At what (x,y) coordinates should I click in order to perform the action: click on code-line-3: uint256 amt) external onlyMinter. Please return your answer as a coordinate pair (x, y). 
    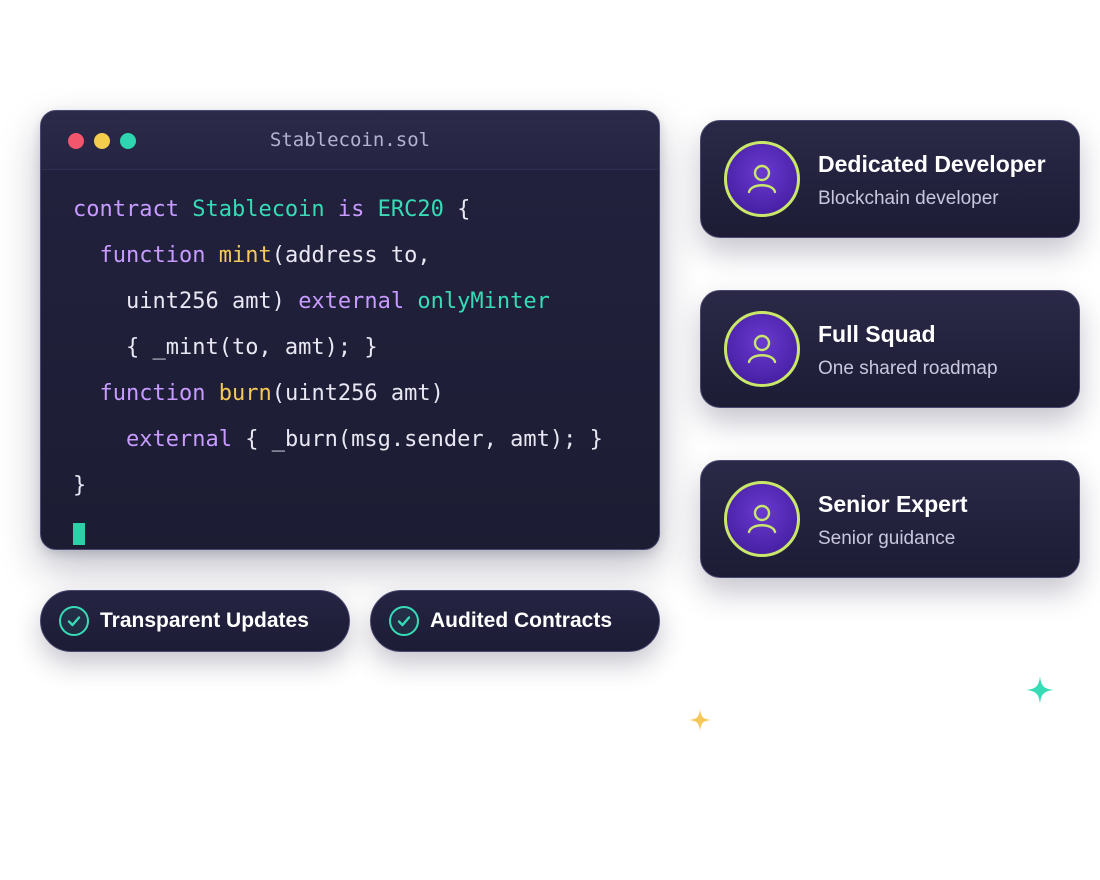
    Looking at the image, I should click on (361, 302).